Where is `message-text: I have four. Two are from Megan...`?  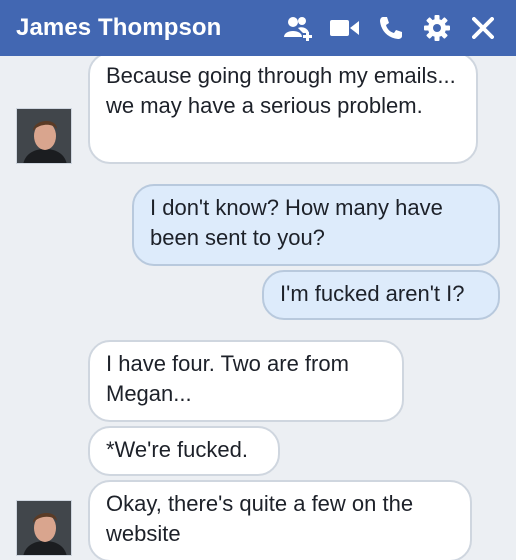 message-text: I have four. Two are from Megan... is located at coordinates (227, 378).